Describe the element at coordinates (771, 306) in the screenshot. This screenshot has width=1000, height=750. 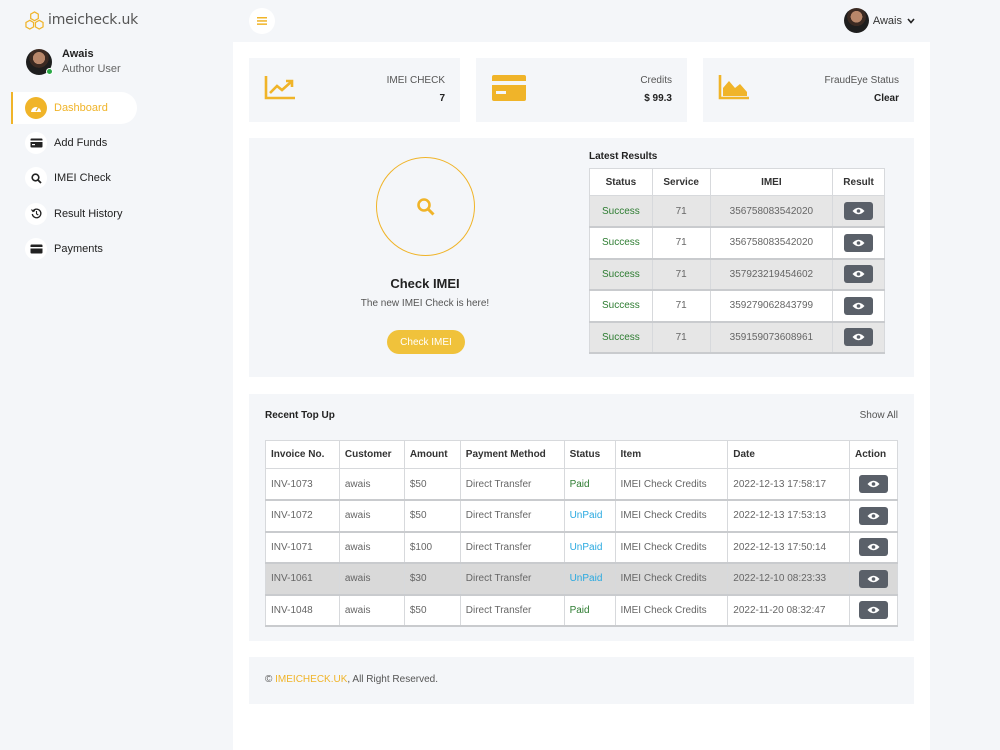
I see `imei-cell: 359279062843799` at that location.